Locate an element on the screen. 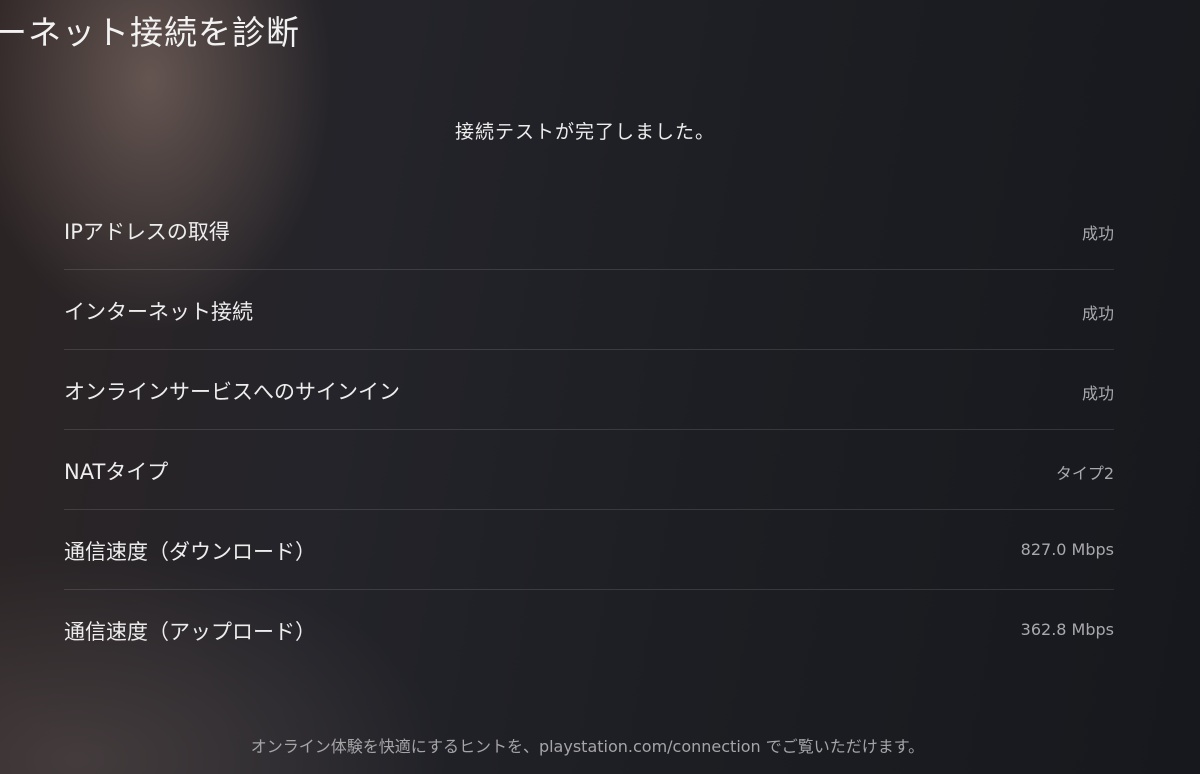 The height and width of the screenshot is (774, 1200). result-row-download-speed: 通信速度（ダウンロード） 827.0 Mbps is located at coordinates (589, 550).